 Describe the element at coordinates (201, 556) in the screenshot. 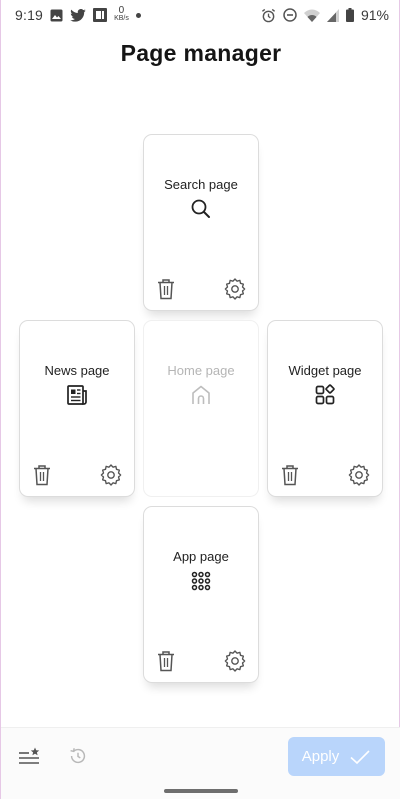

I see `app-page-label: App page` at that location.